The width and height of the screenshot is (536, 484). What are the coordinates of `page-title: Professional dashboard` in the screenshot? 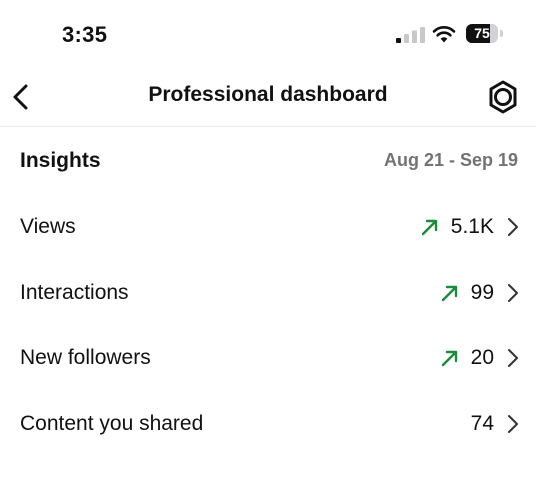 It's located at (268, 94).